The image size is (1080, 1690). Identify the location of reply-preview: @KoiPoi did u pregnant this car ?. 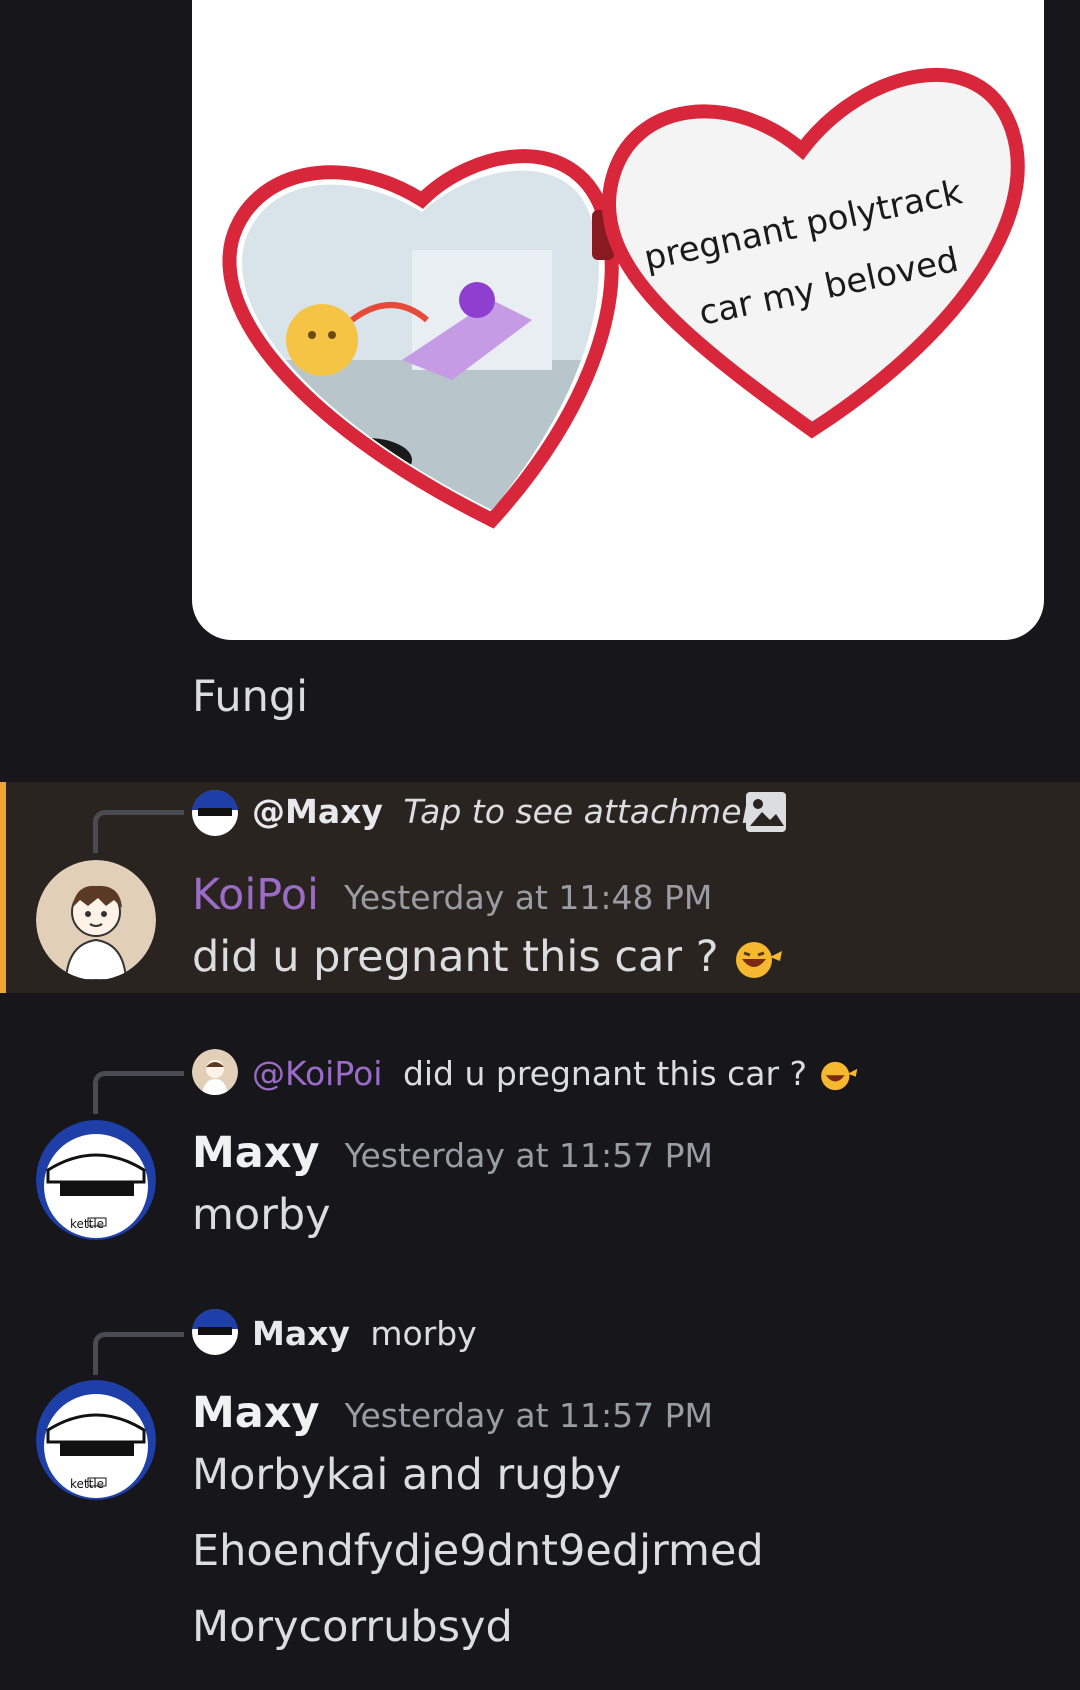
(557, 1073).